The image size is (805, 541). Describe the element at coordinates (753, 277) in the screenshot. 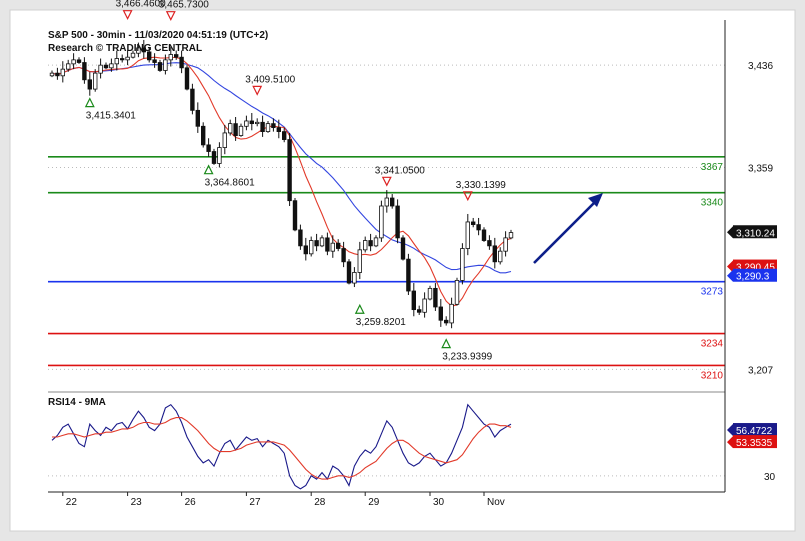

I see `price-tag-label: 3,290.3` at that location.